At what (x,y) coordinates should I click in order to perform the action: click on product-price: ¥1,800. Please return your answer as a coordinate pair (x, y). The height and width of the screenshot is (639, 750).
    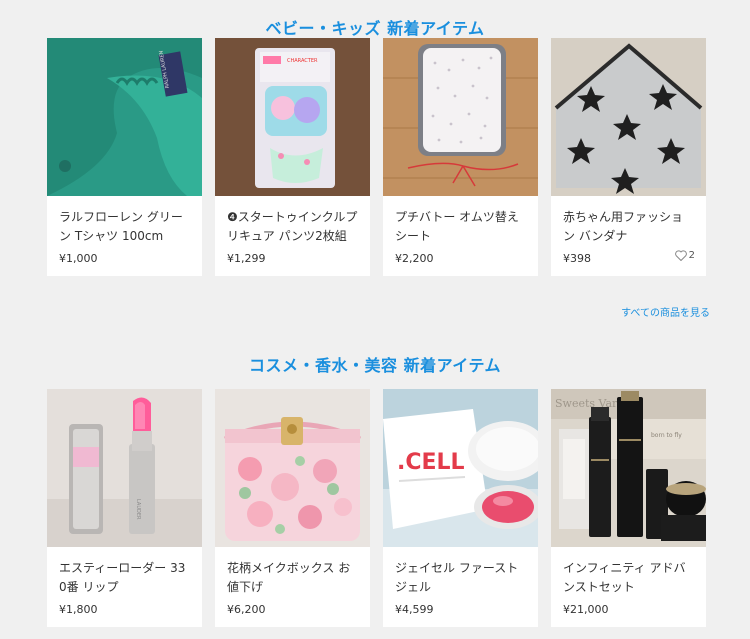
    Looking at the image, I should click on (78, 609).